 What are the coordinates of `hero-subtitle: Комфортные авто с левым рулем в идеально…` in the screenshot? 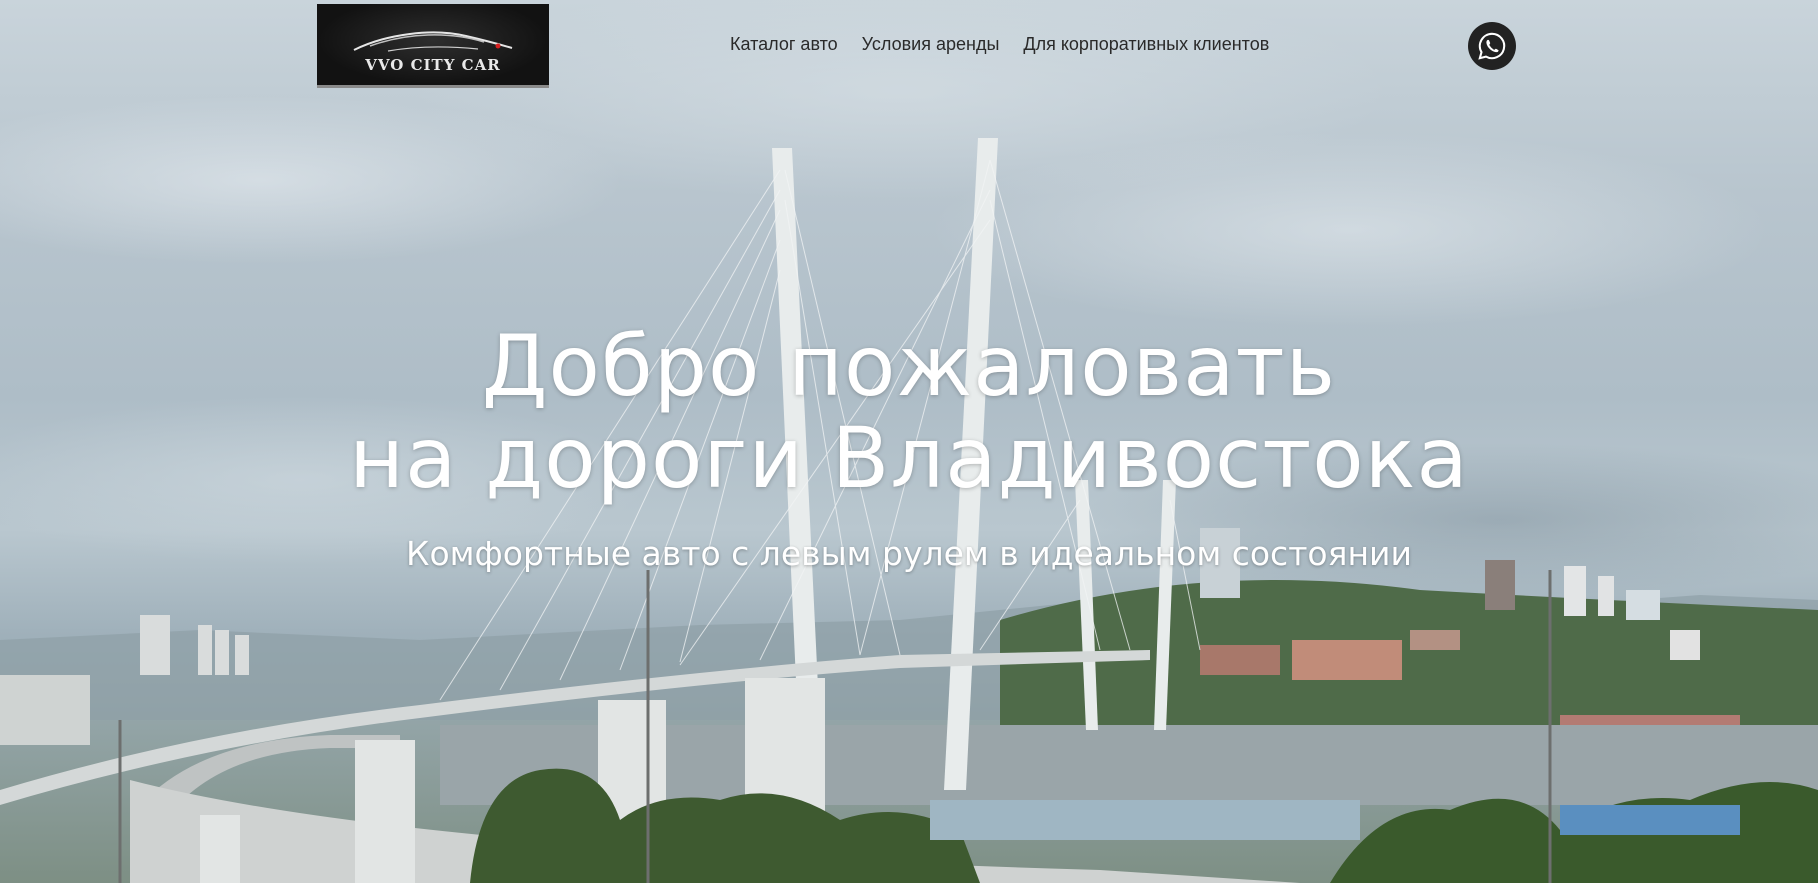 It's located at (909, 553).